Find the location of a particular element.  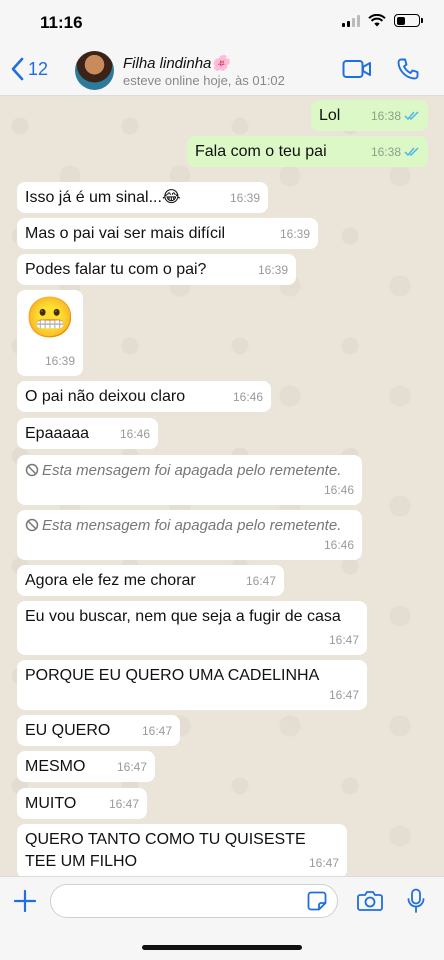

message-bubble-incoming: Agora ele fez me chorar 16:47 is located at coordinates (150, 580).